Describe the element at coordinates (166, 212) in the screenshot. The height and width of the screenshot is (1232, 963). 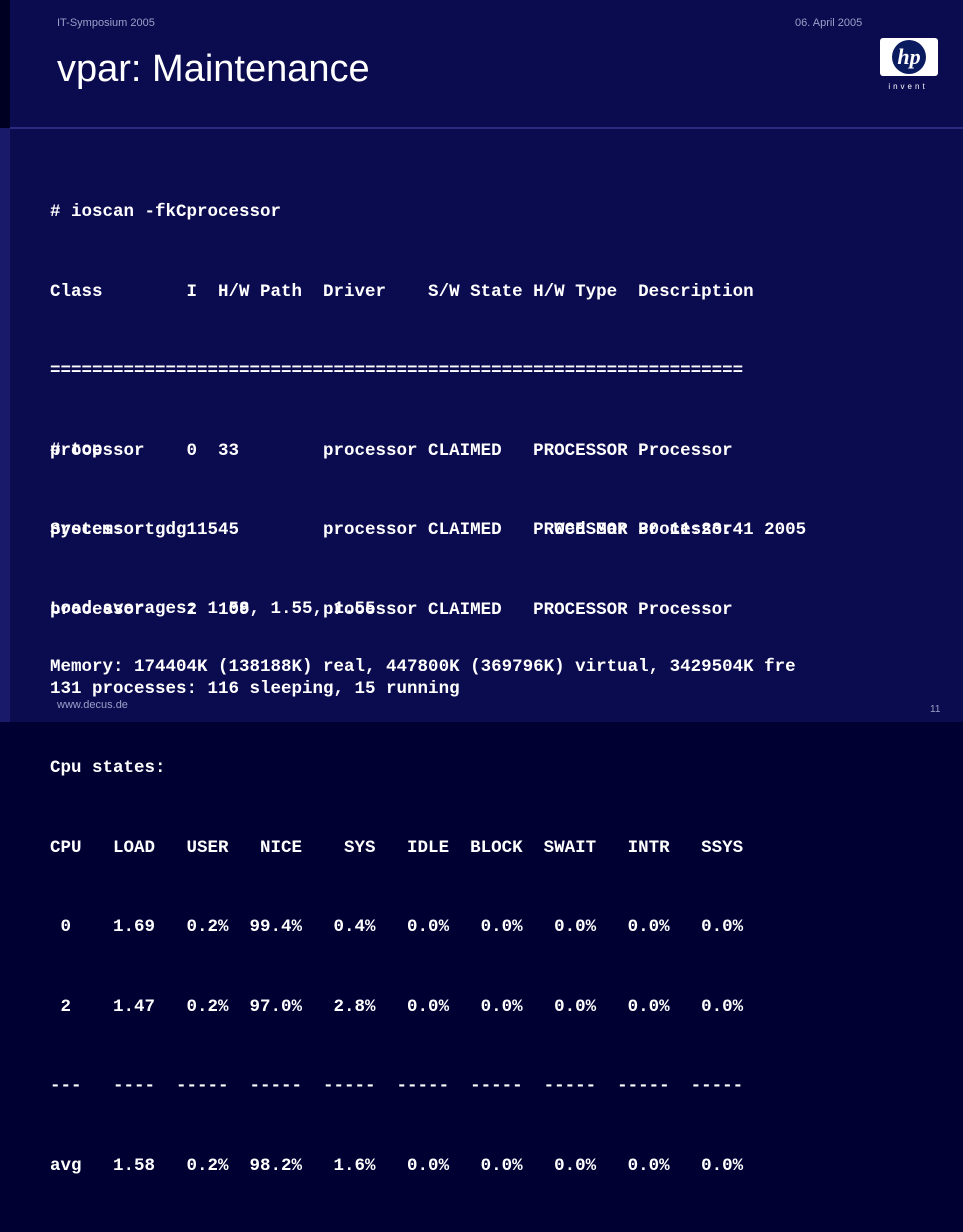
I see `ioscan-command: # ioscan -fkCprocessor` at that location.